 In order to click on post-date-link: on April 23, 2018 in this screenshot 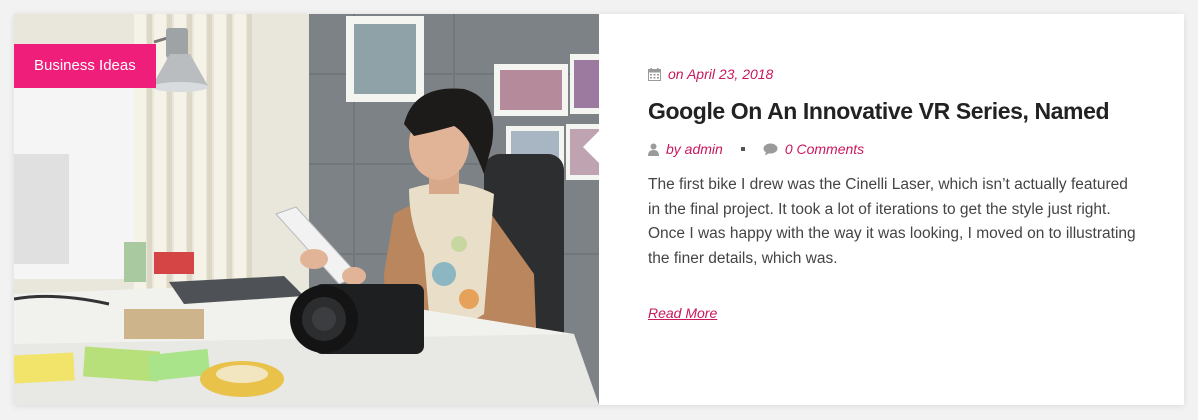, I will do `click(720, 74)`.